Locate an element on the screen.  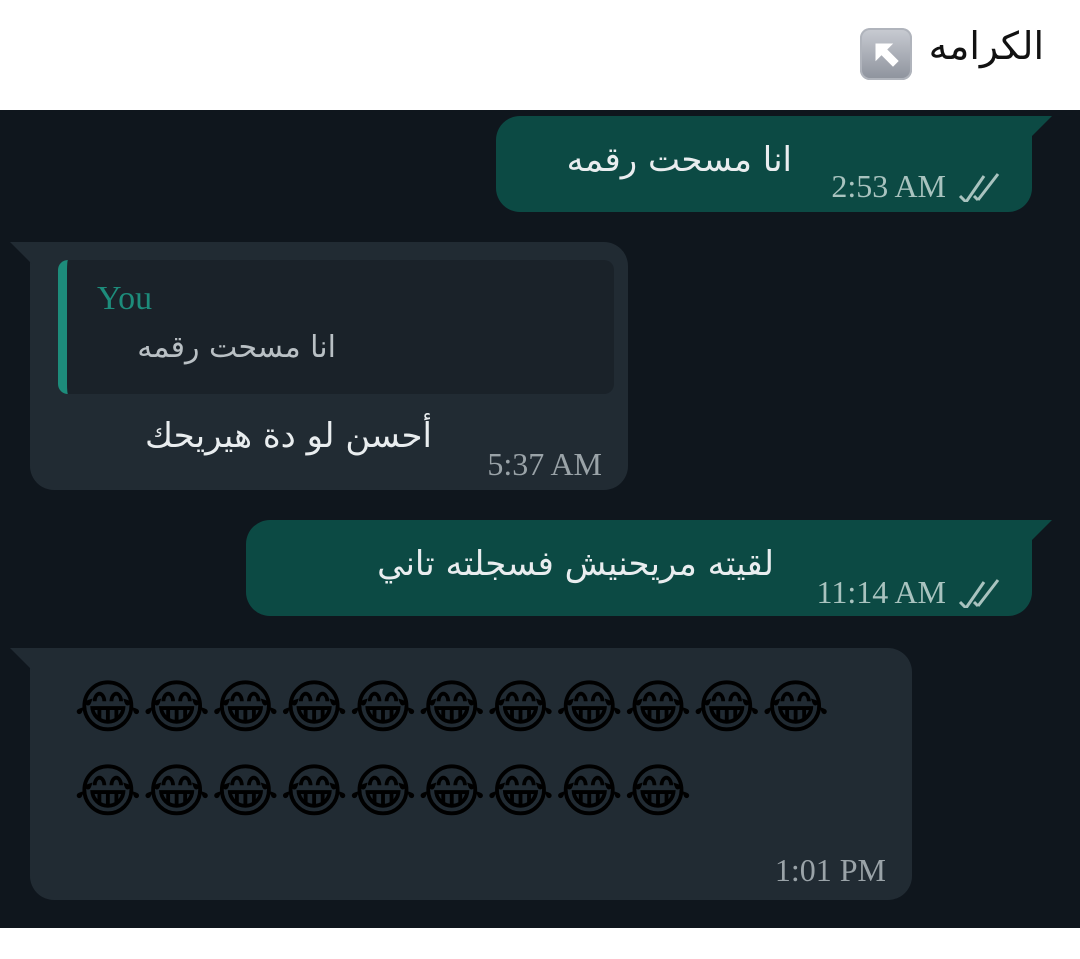
laughing-emoji-row: 😂😂😂😂😂😂😂😂😂 is located at coordinates (383, 791).